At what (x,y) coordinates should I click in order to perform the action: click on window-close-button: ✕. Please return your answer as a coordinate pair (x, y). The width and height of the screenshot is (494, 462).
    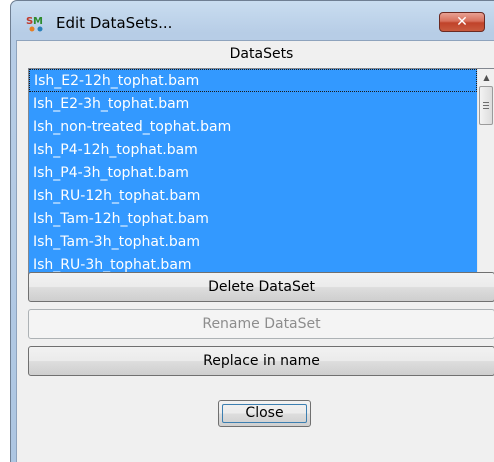
    Looking at the image, I should click on (462, 22).